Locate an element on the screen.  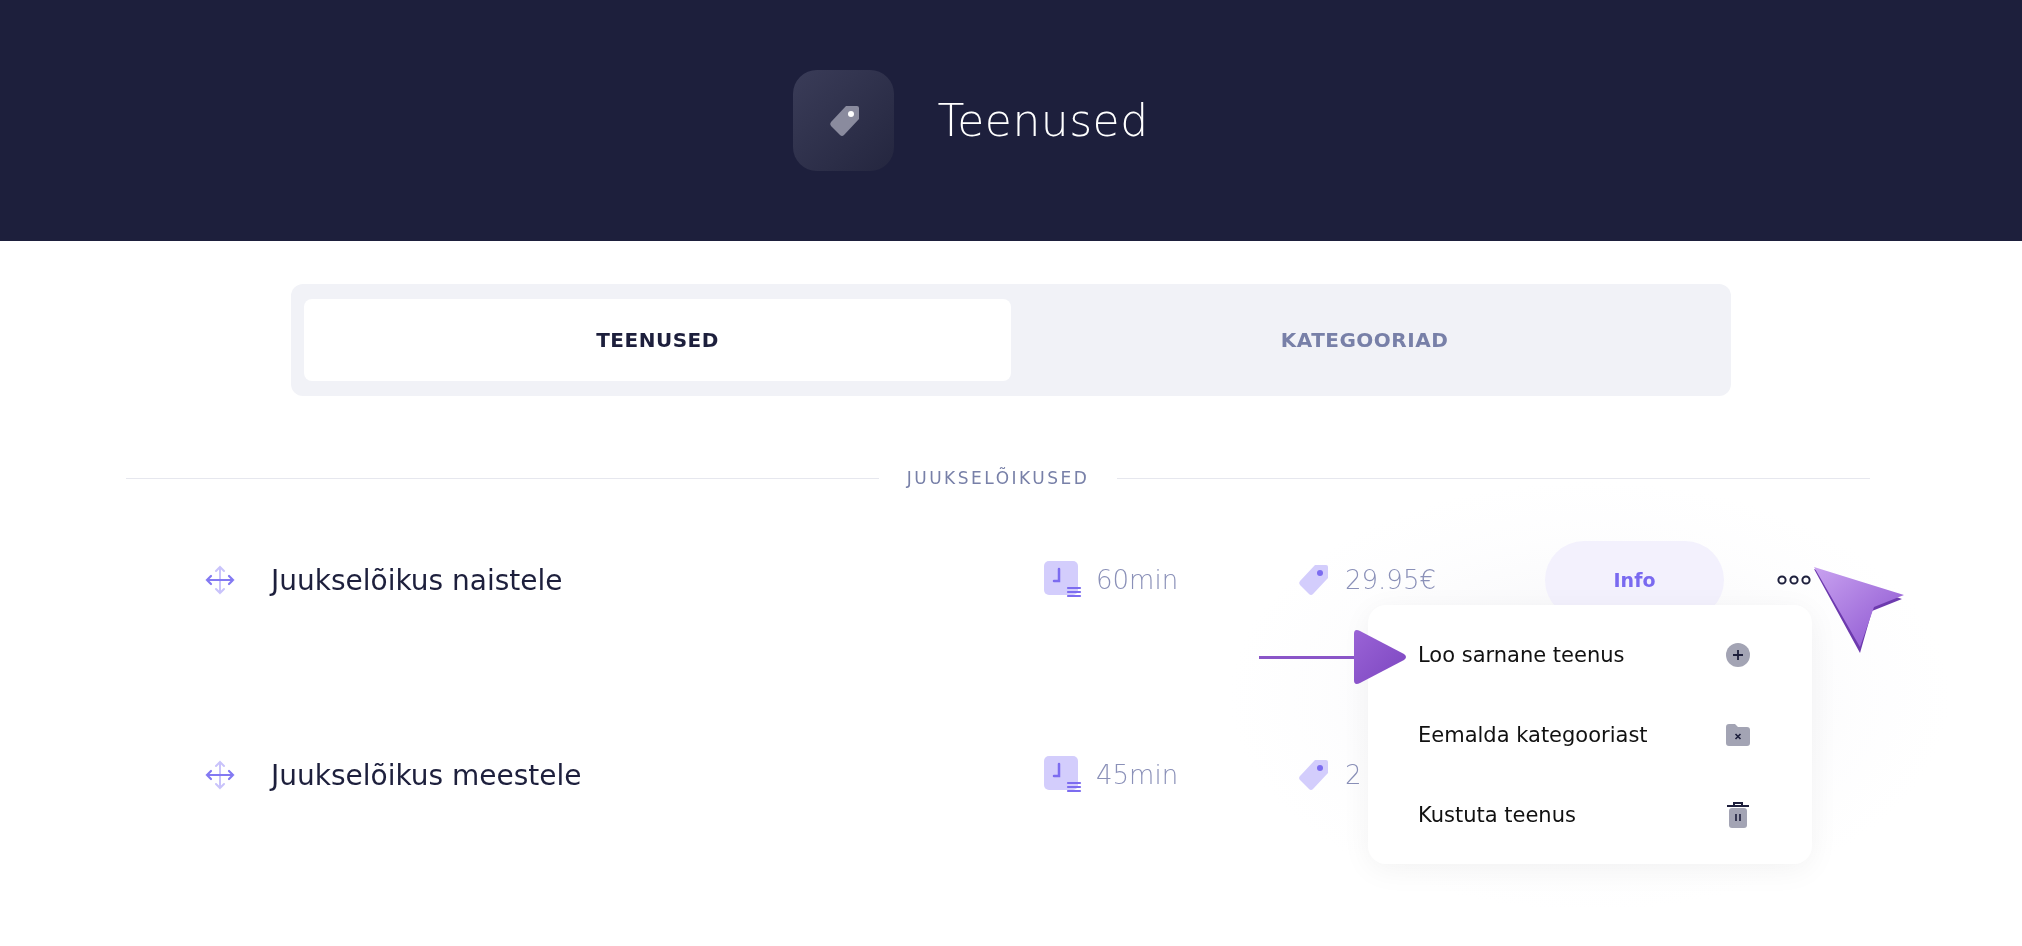
duration: 60min is located at coordinates (1137, 580).